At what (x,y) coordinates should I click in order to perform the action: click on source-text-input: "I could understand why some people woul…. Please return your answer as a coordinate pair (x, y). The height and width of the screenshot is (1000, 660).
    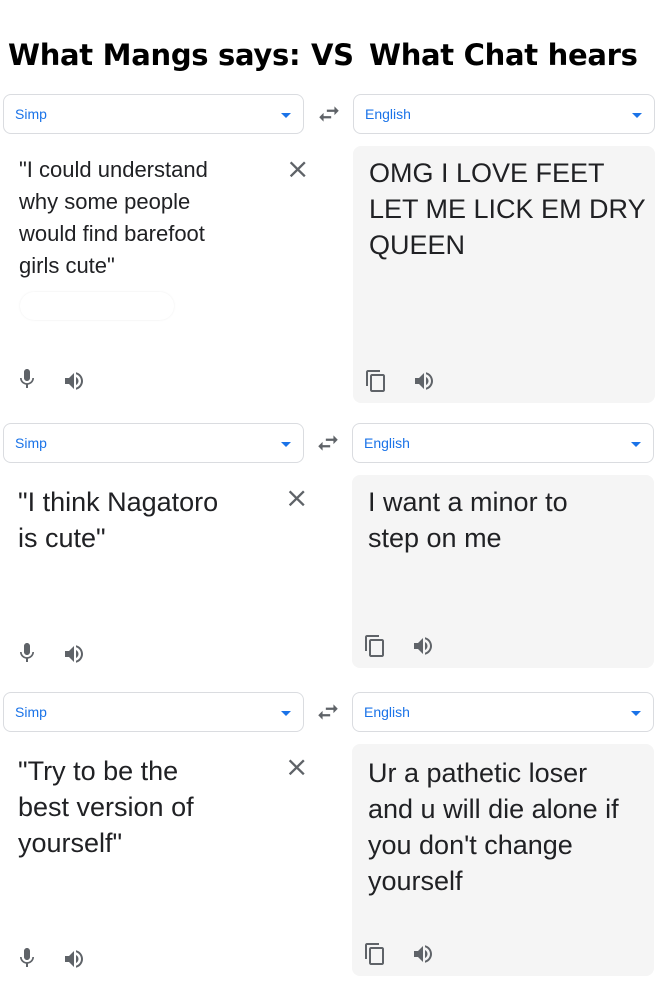
    Looking at the image, I should click on (149, 218).